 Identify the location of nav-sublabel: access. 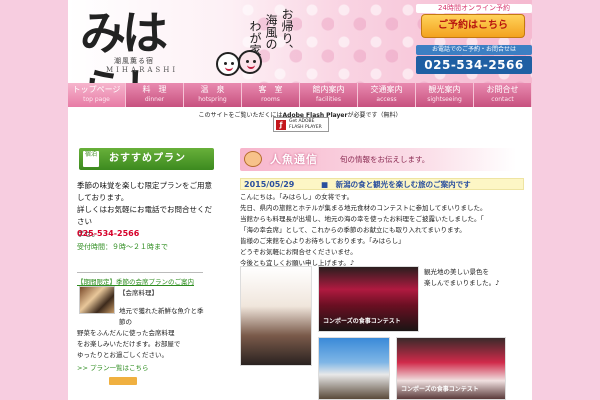
(386, 99).